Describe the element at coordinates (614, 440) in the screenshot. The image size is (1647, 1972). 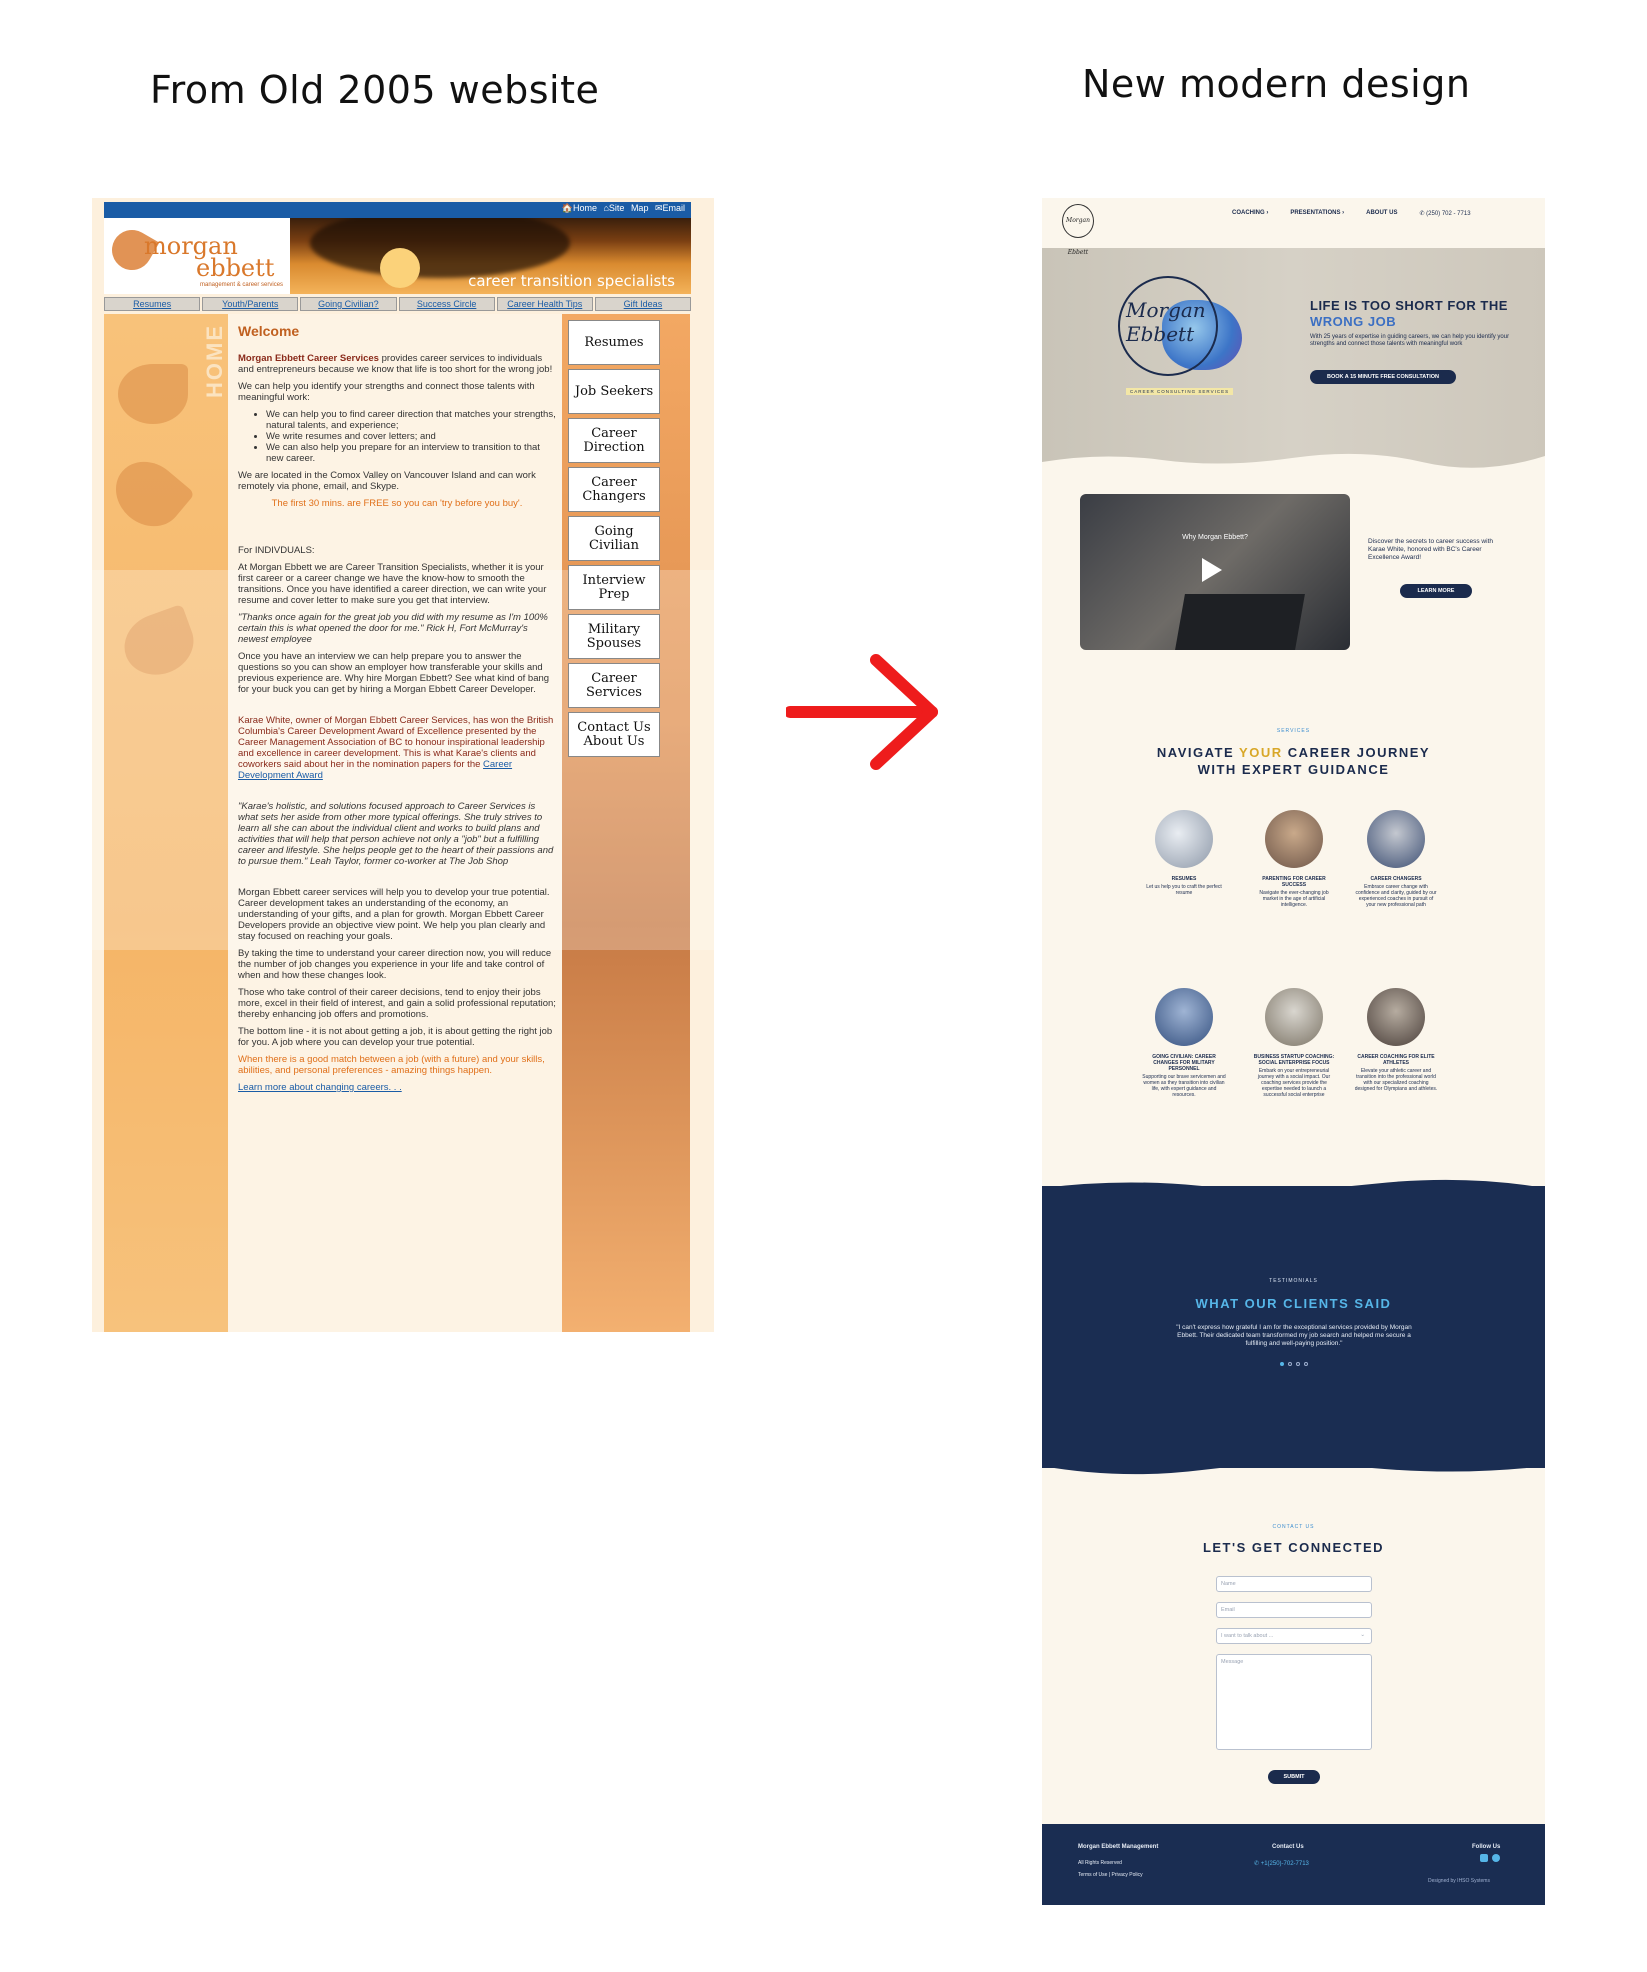
I see `side-button-career-direction: Career Direction` at that location.